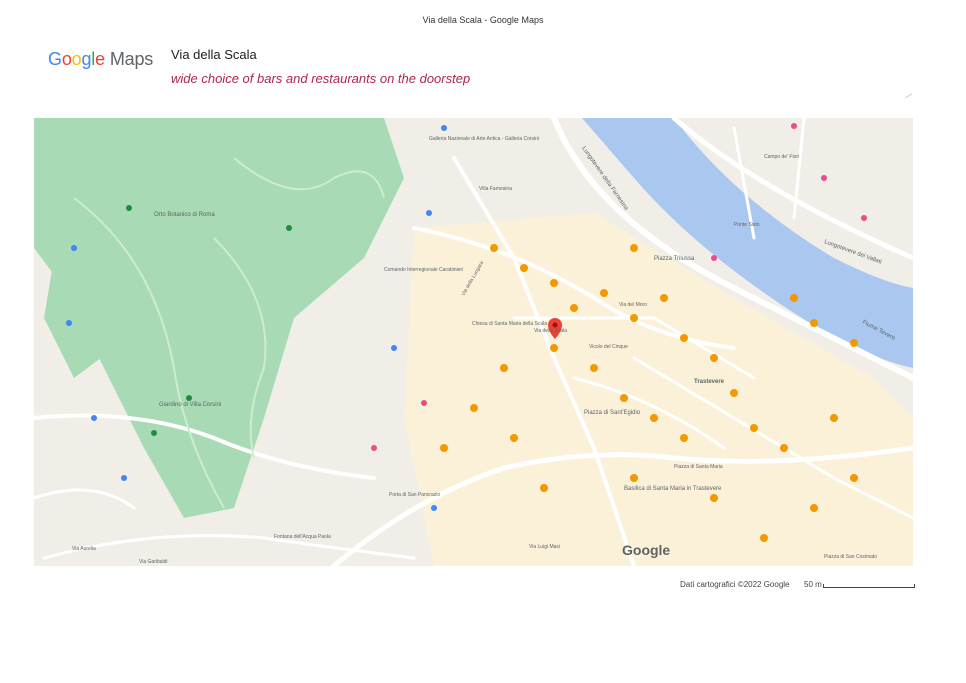  What do you see at coordinates (869, 586) in the screenshot?
I see `scale-bar` at bounding box center [869, 586].